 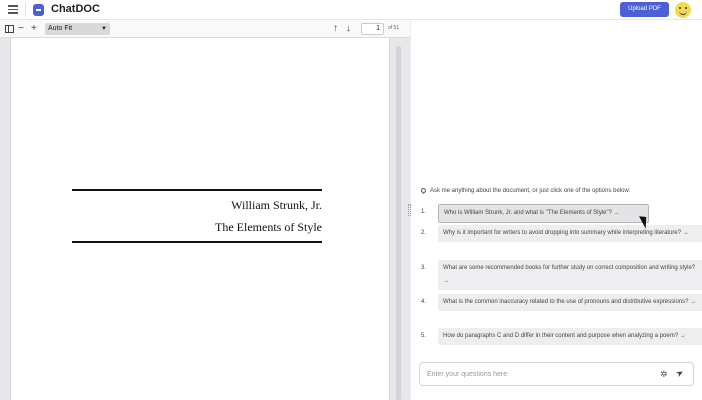 What do you see at coordinates (335, 29) in the screenshot?
I see `previous-page-icon: ↑` at bounding box center [335, 29].